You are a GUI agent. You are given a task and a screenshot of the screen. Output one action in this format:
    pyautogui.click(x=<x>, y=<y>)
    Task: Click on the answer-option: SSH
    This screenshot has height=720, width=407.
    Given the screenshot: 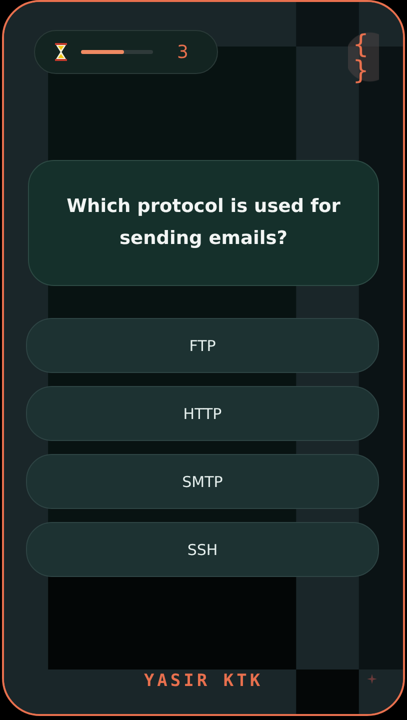 What is the action you would take?
    pyautogui.click(x=202, y=549)
    